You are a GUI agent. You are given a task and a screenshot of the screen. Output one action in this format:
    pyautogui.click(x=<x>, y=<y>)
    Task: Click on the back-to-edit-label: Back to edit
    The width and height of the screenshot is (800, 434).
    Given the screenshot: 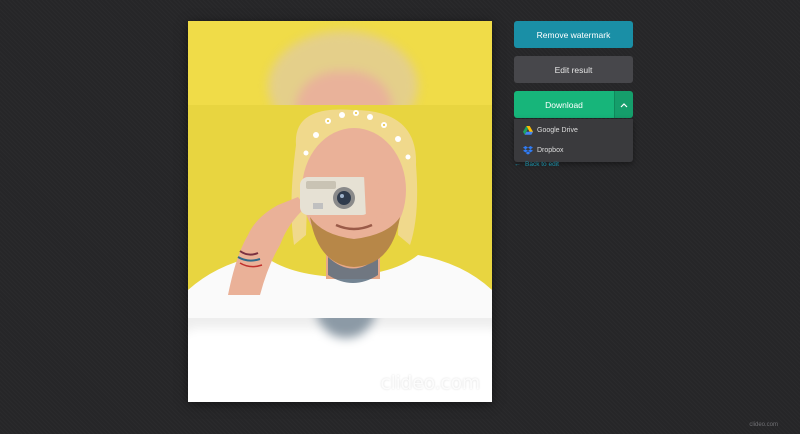 What is the action you would take?
    pyautogui.click(x=542, y=164)
    